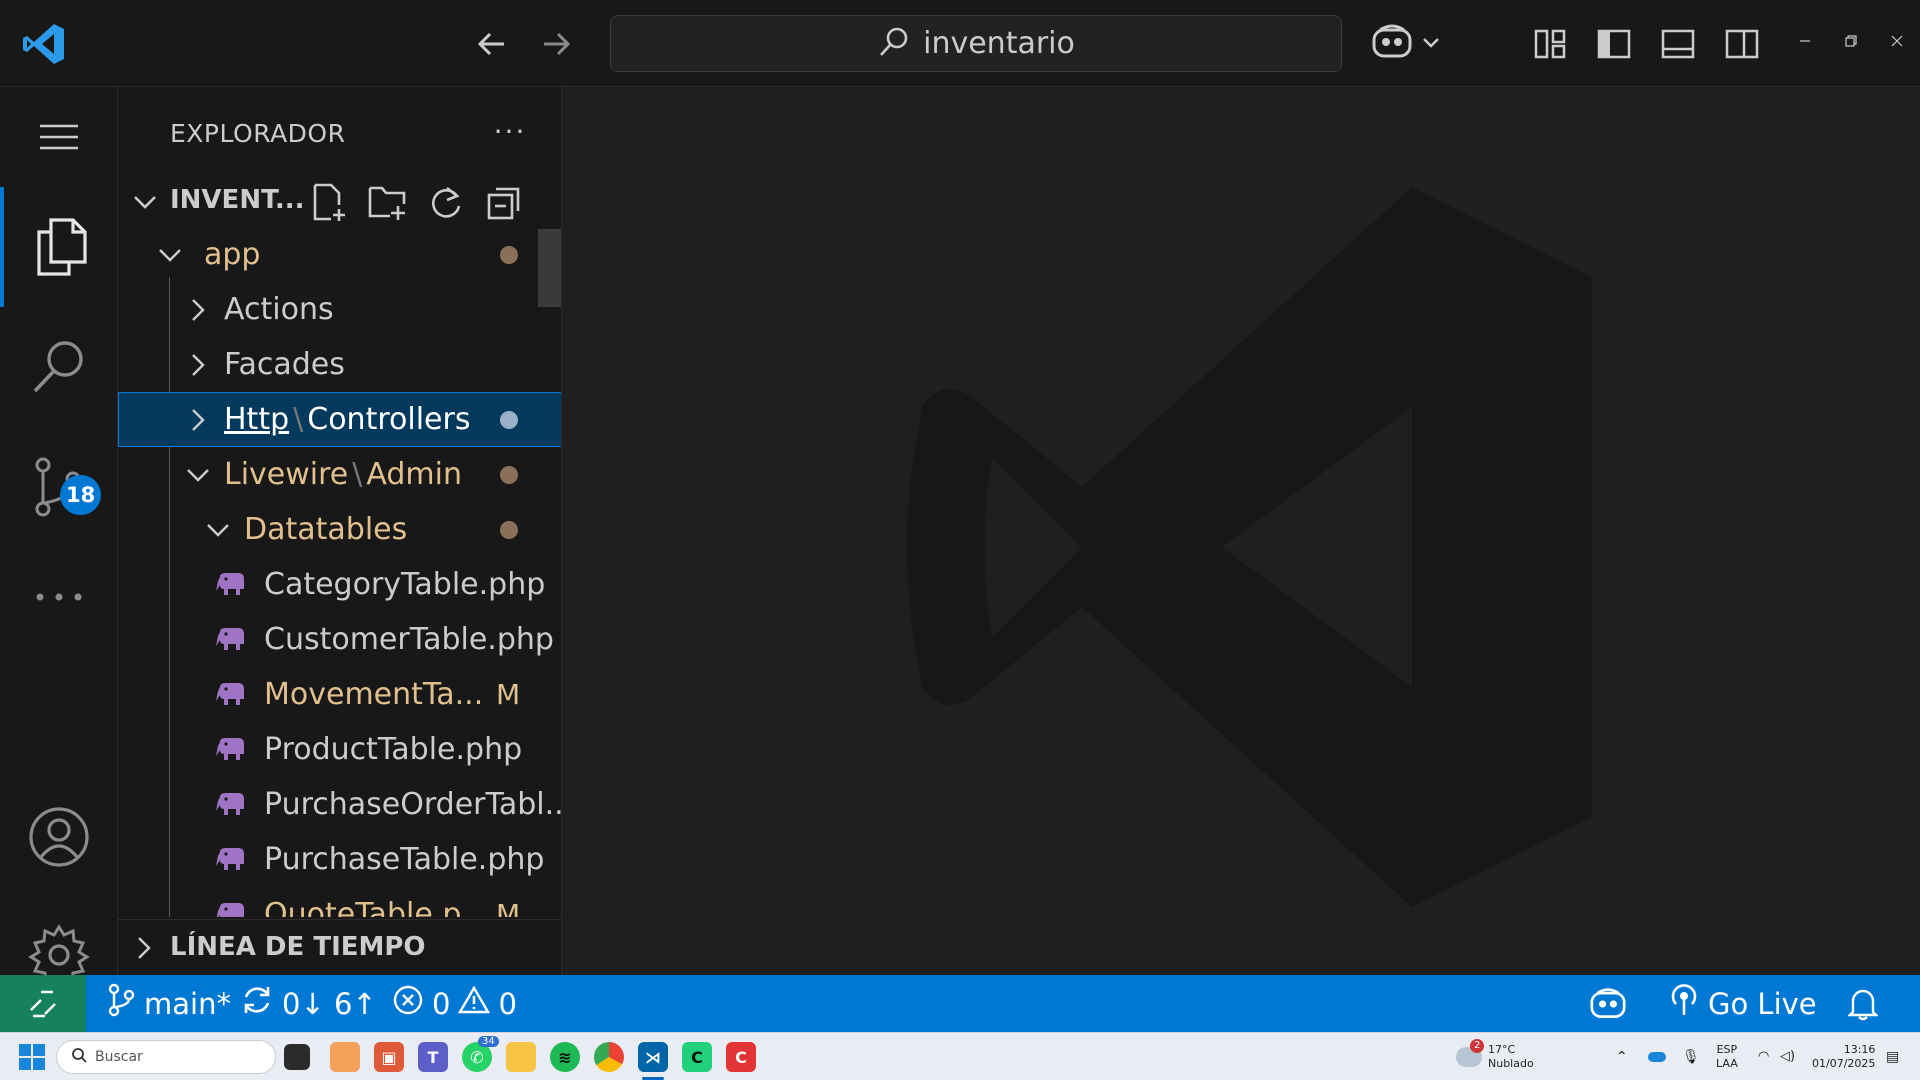 Image resolution: width=1920 pixels, height=1080 pixels. I want to click on notification-center-icon: ▤, so click(1892, 1056).